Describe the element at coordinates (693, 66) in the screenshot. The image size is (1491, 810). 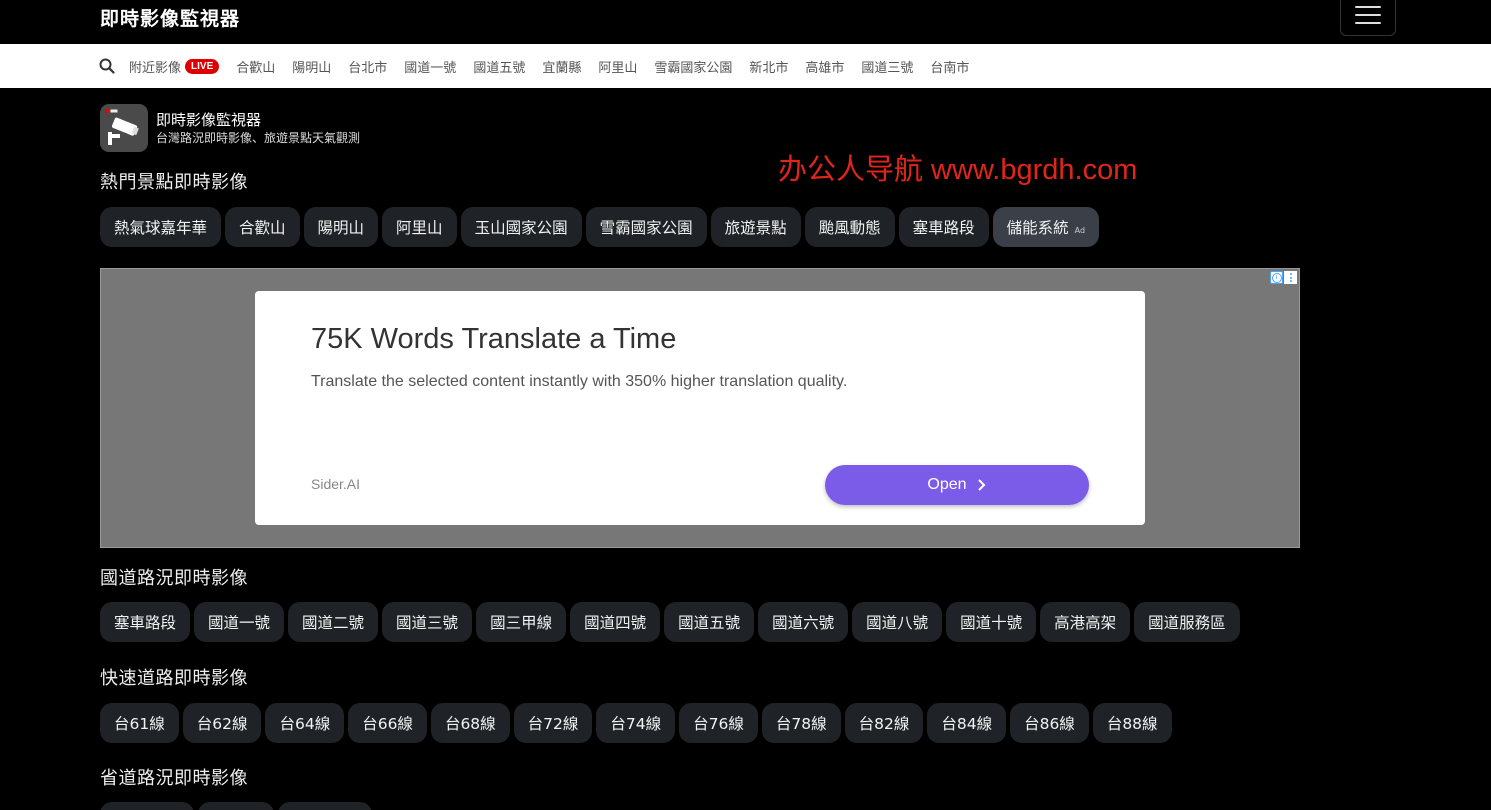
I see `nav-item-shei-pa: 雪霸國家公園` at that location.